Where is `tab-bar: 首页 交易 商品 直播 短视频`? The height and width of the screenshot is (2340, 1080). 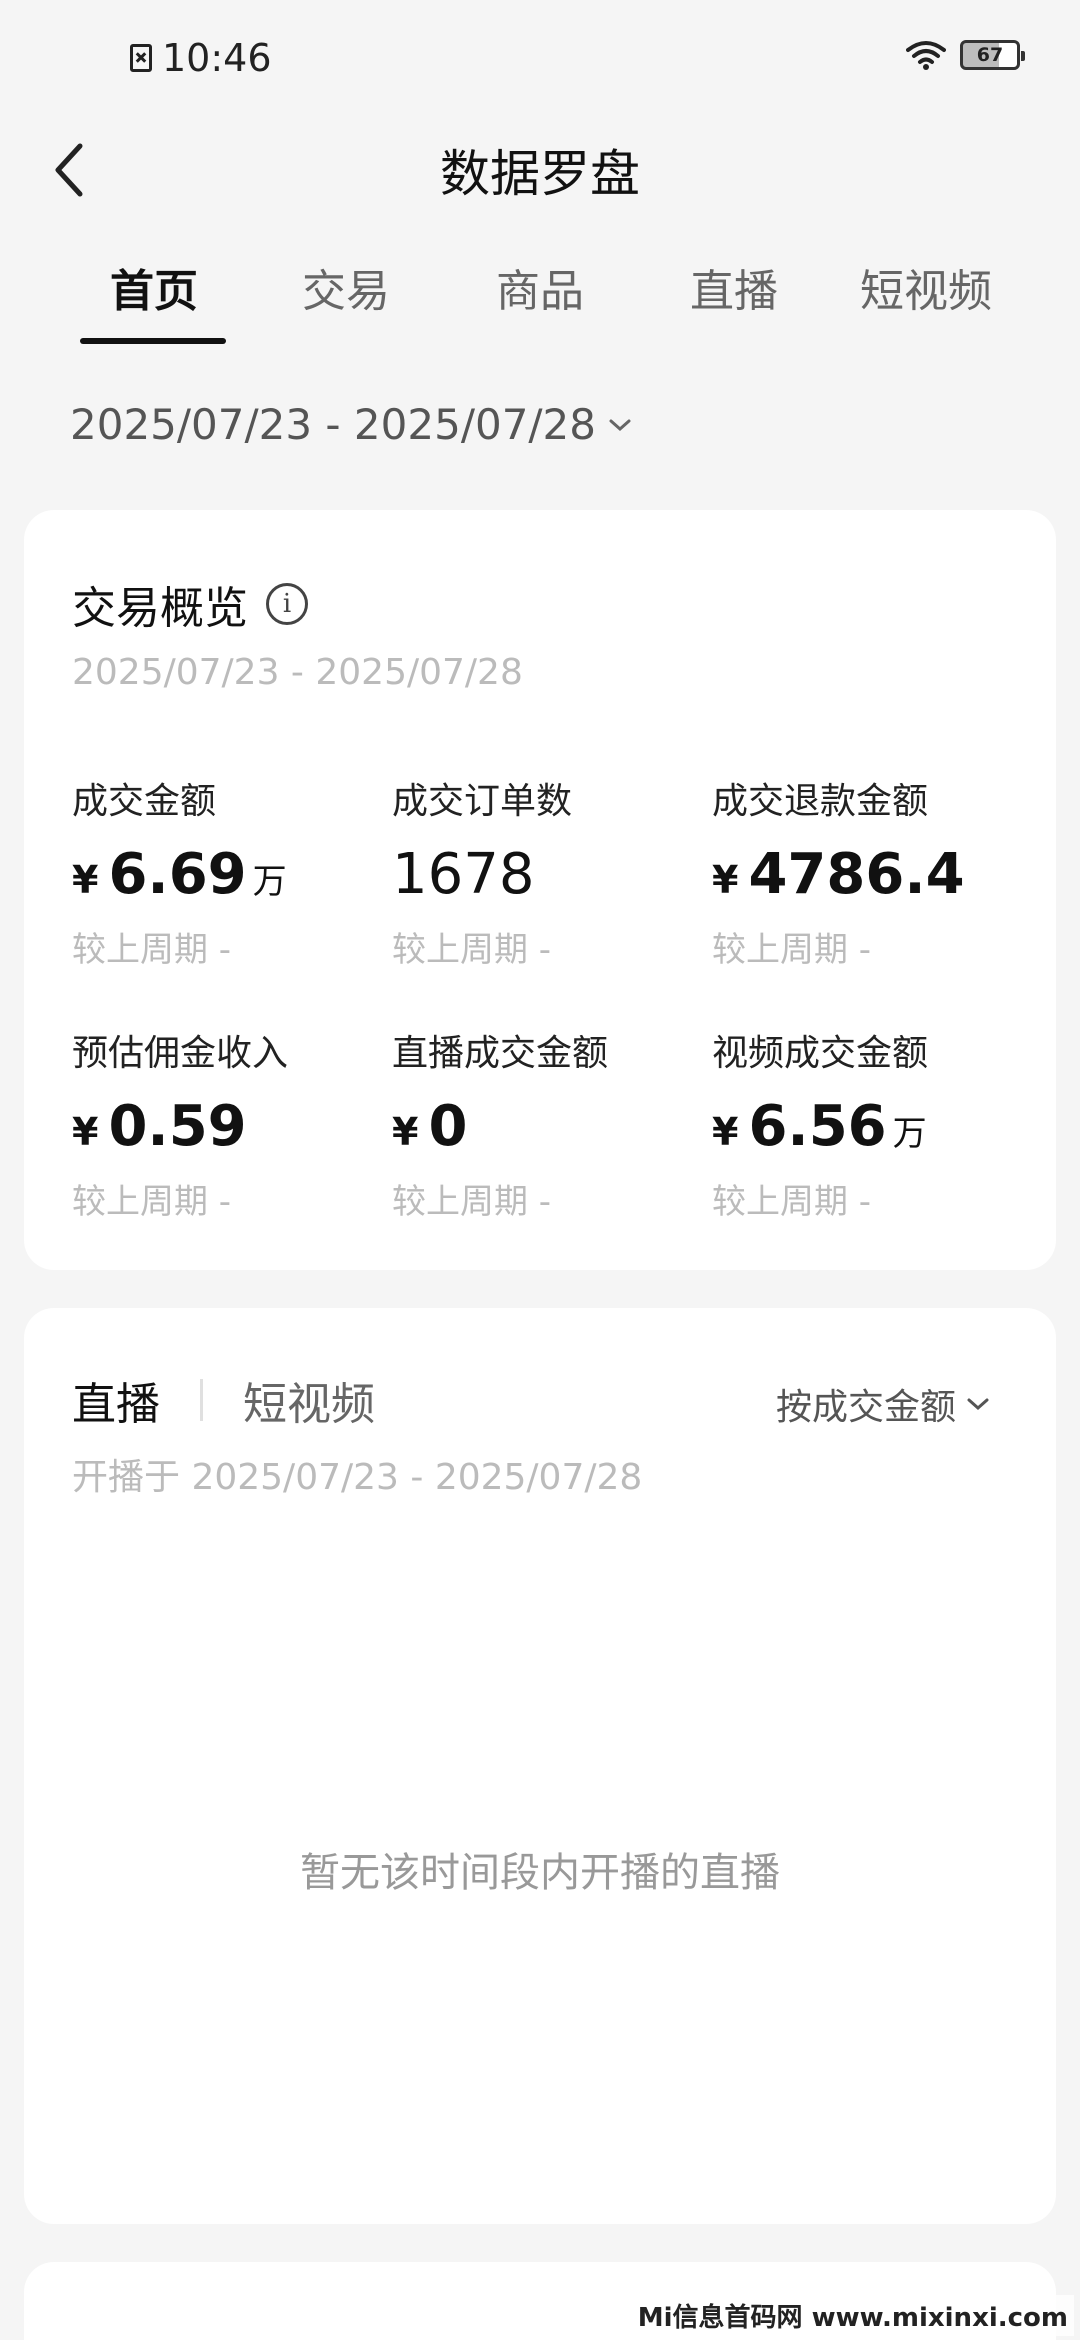
tab-bar: 首页 交易 商品 直播 短视频 is located at coordinates (540, 300).